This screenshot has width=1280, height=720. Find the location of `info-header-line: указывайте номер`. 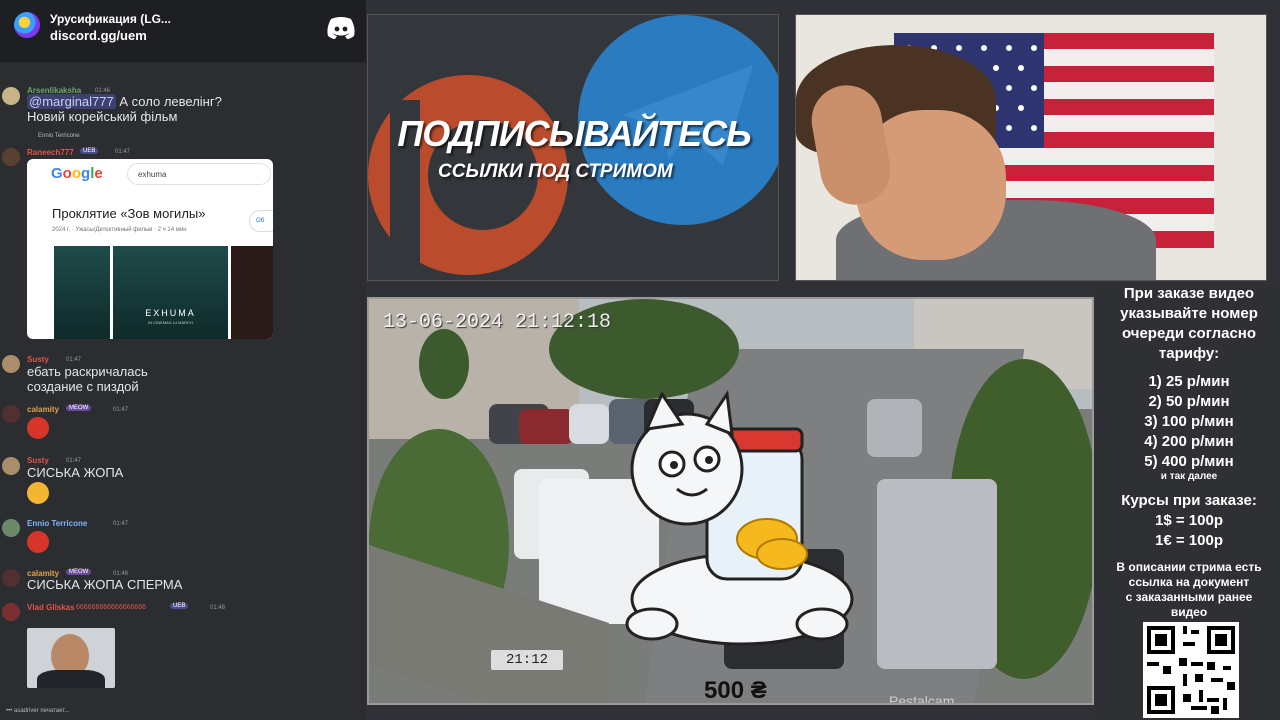

info-header-line: указывайте номер is located at coordinates (1189, 313).